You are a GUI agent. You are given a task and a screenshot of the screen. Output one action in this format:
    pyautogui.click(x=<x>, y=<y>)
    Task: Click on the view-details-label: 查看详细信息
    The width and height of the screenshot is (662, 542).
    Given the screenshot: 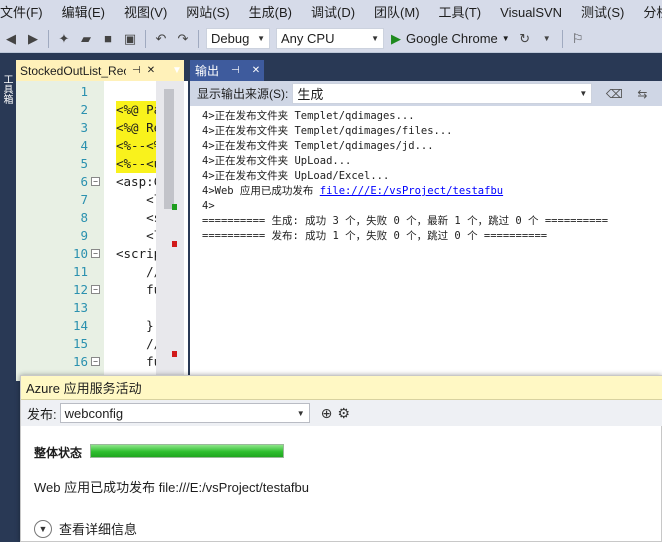 What is the action you would take?
    pyautogui.click(x=98, y=529)
    